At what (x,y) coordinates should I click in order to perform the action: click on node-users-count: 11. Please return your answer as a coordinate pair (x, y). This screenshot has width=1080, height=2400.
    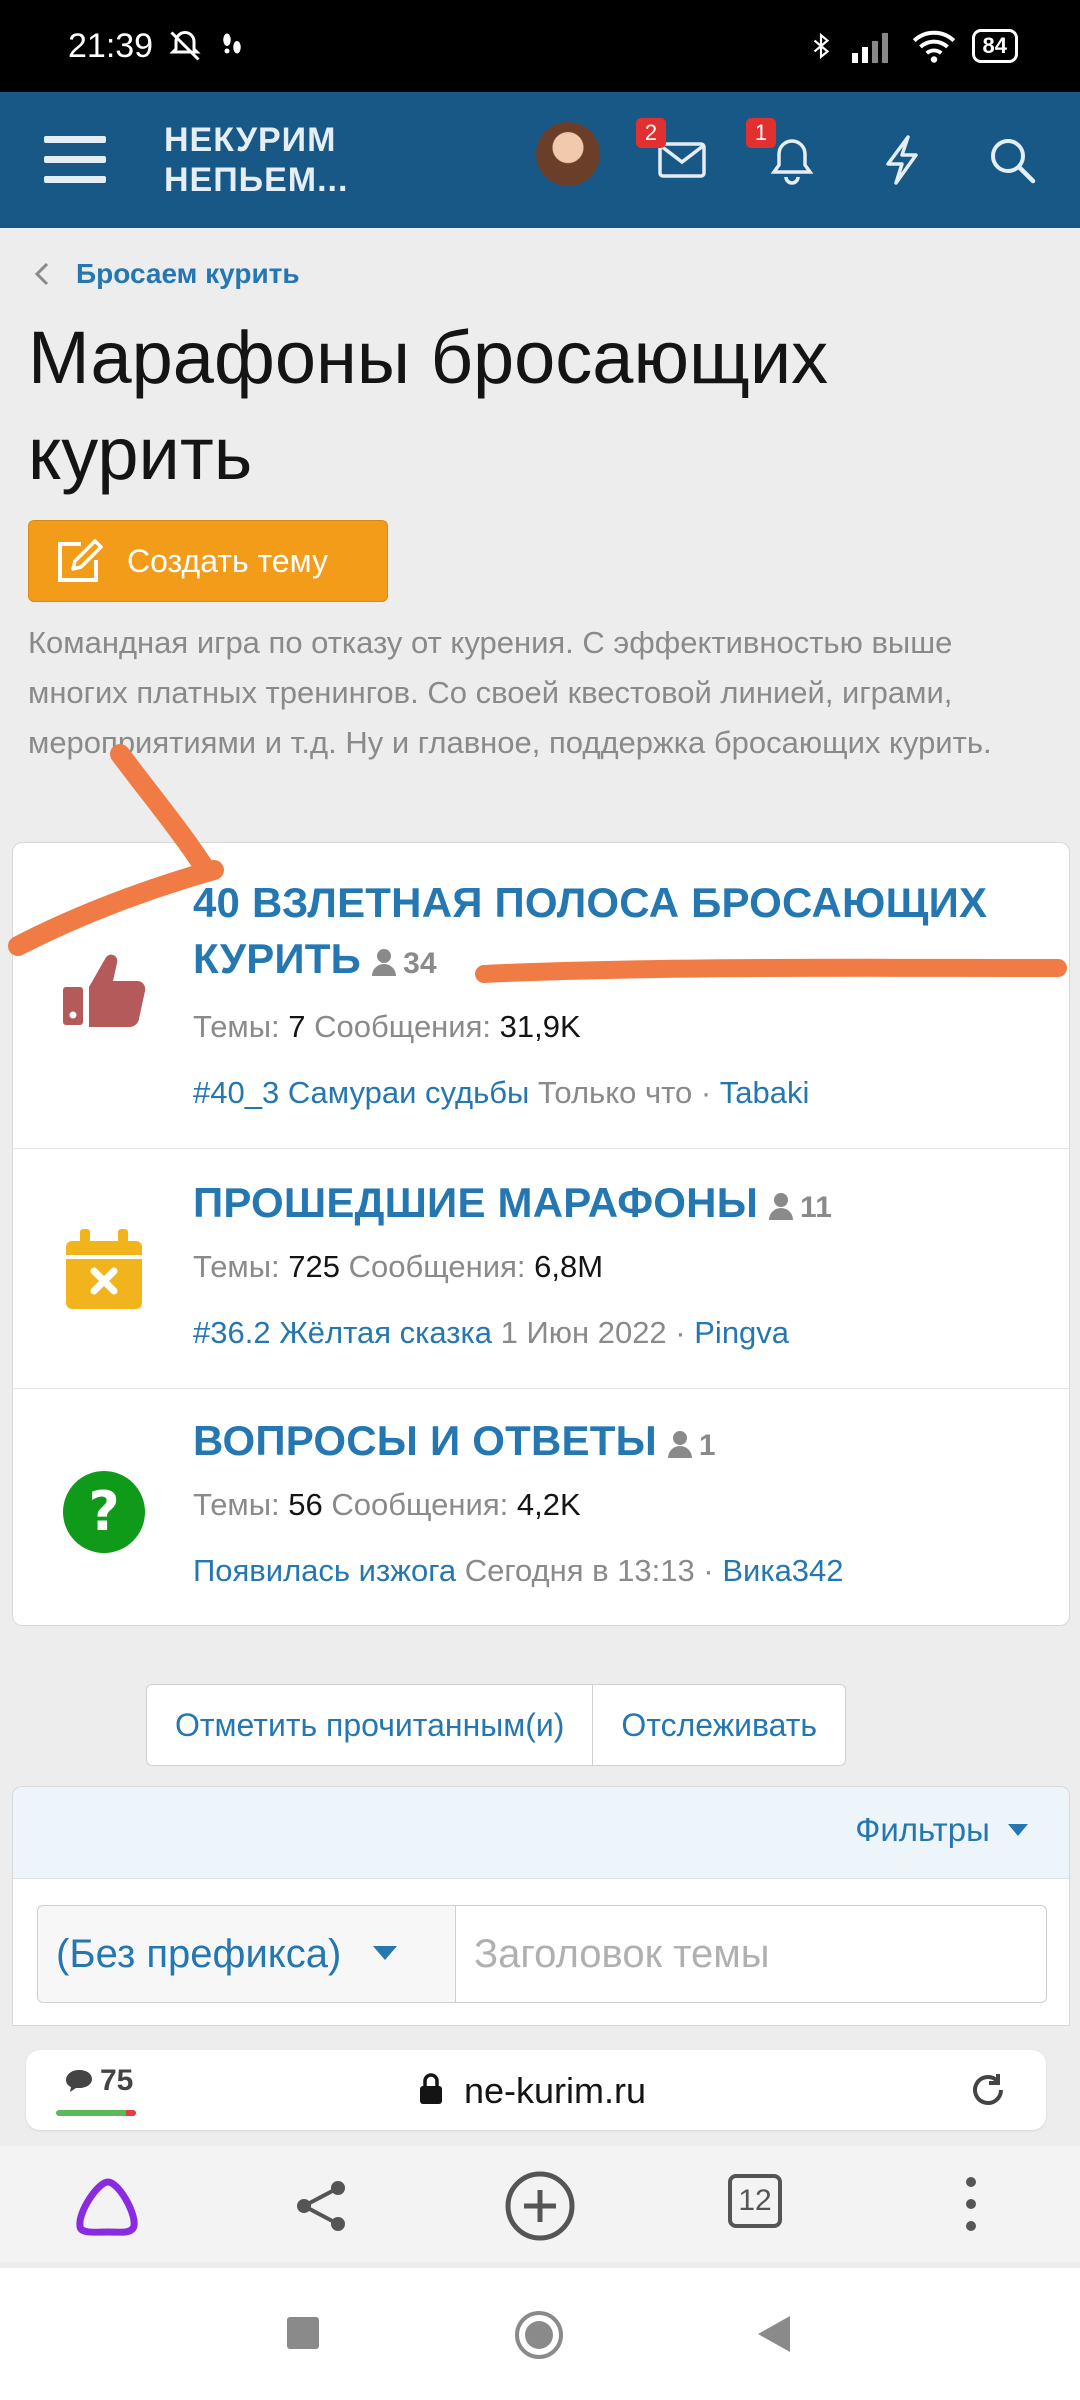
    Looking at the image, I should click on (816, 1207).